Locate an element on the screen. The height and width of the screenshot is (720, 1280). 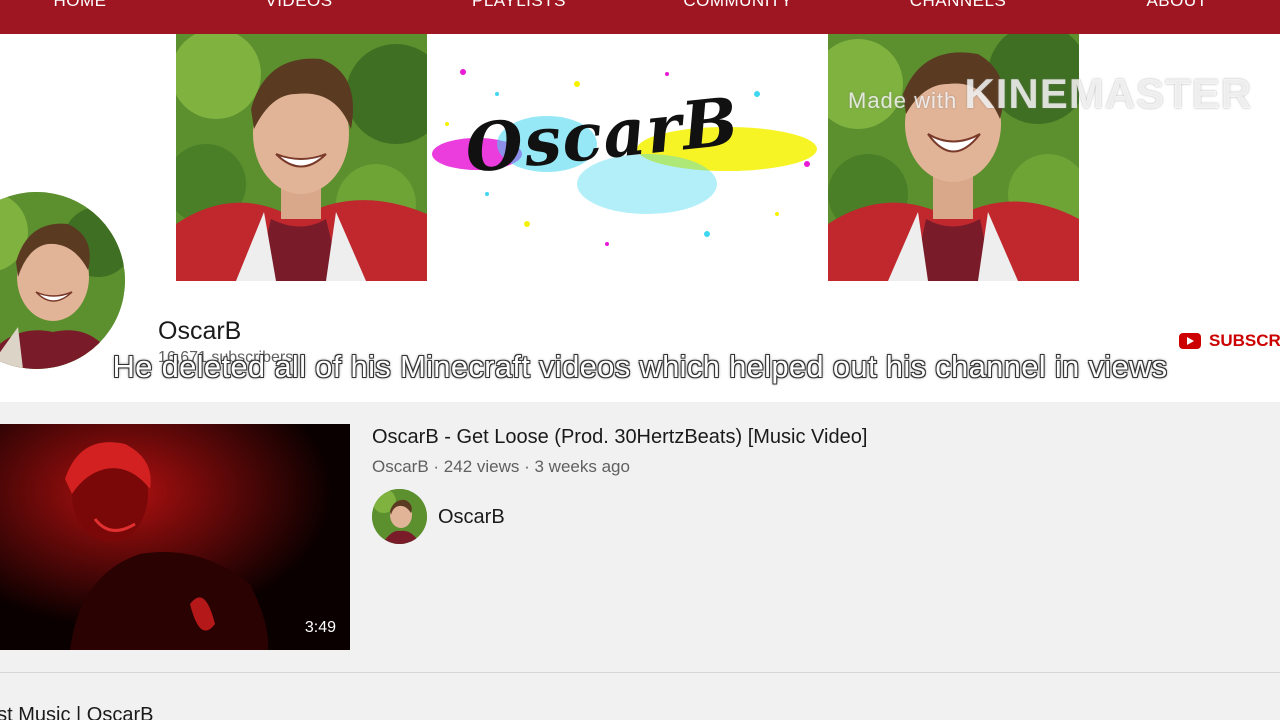
video-channel-avatar is located at coordinates (399, 516).